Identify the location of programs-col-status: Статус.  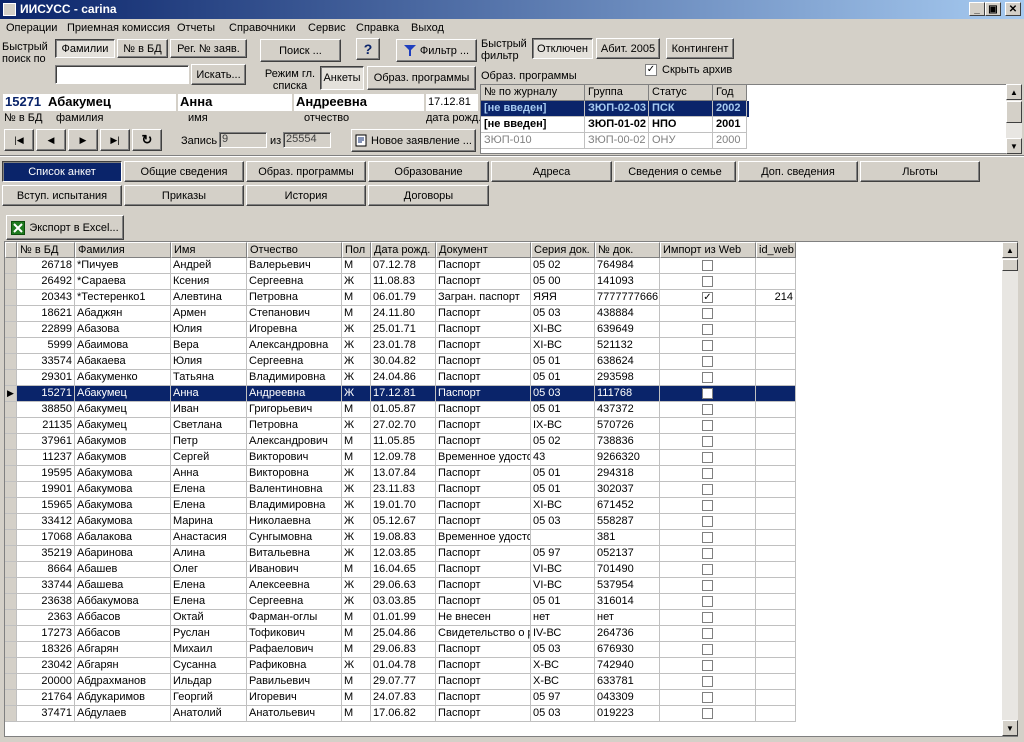
(681, 93).